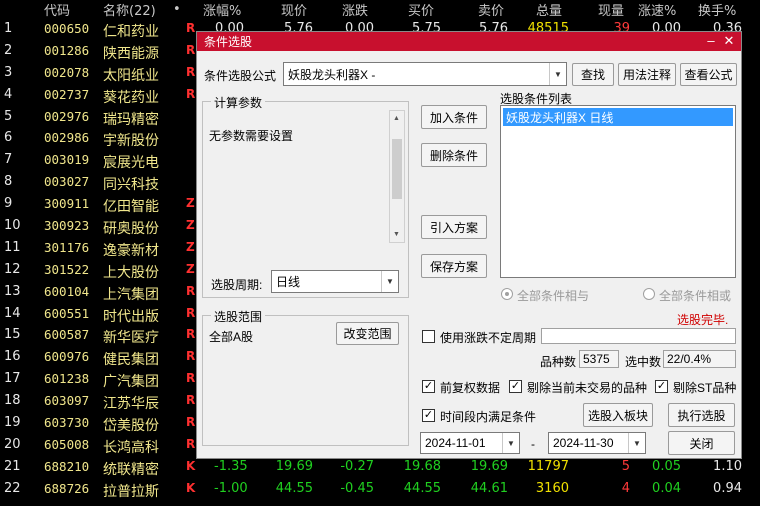 The height and width of the screenshot is (506, 760). What do you see at coordinates (222, 9) in the screenshot?
I see `col-pct: 涨幅%` at bounding box center [222, 9].